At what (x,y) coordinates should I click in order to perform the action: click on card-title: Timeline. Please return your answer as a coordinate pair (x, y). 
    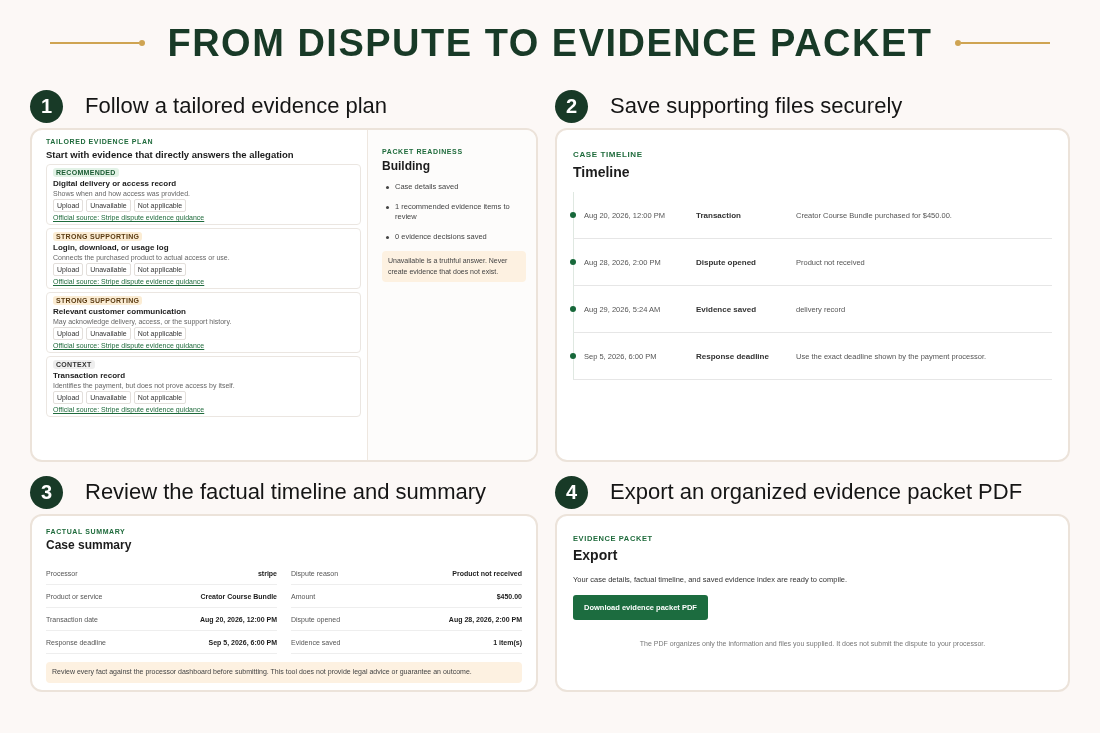
    Looking at the image, I should click on (602, 172).